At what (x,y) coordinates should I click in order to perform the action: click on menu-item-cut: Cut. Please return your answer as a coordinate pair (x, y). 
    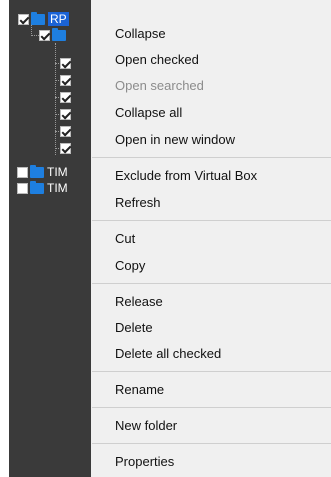
    Looking at the image, I should click on (211, 238).